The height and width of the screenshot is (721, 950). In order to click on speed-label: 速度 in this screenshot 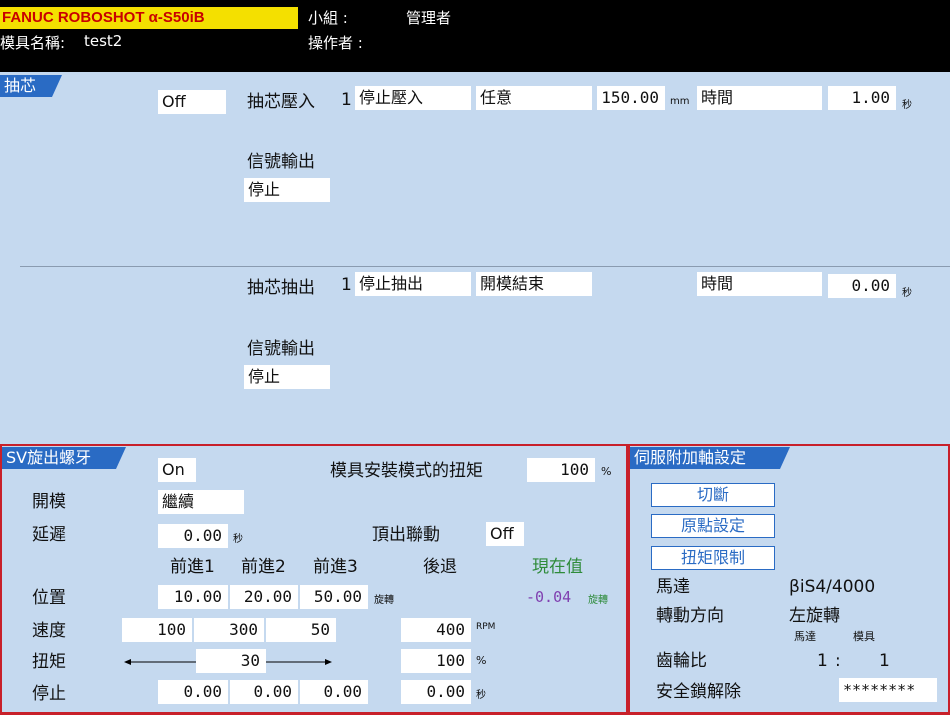, I will do `click(49, 631)`.